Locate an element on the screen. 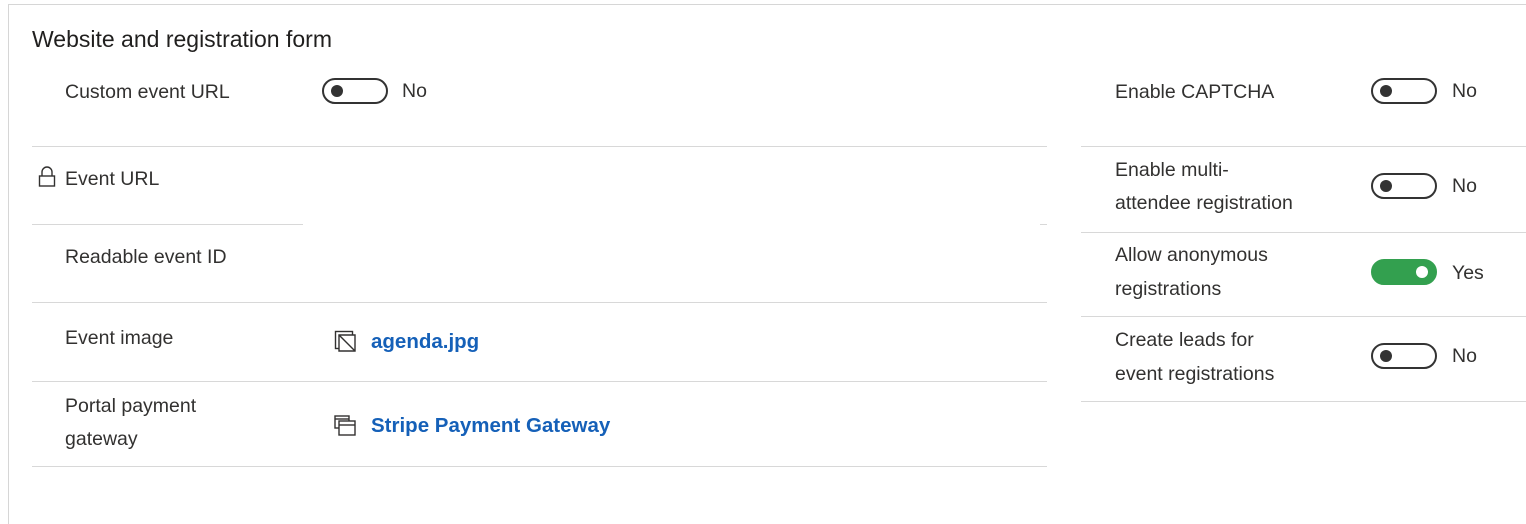 Image resolution: width=1526 pixels, height=524 pixels. portal-payment-gateway-label-line1: Portal payment is located at coordinates (131, 406).